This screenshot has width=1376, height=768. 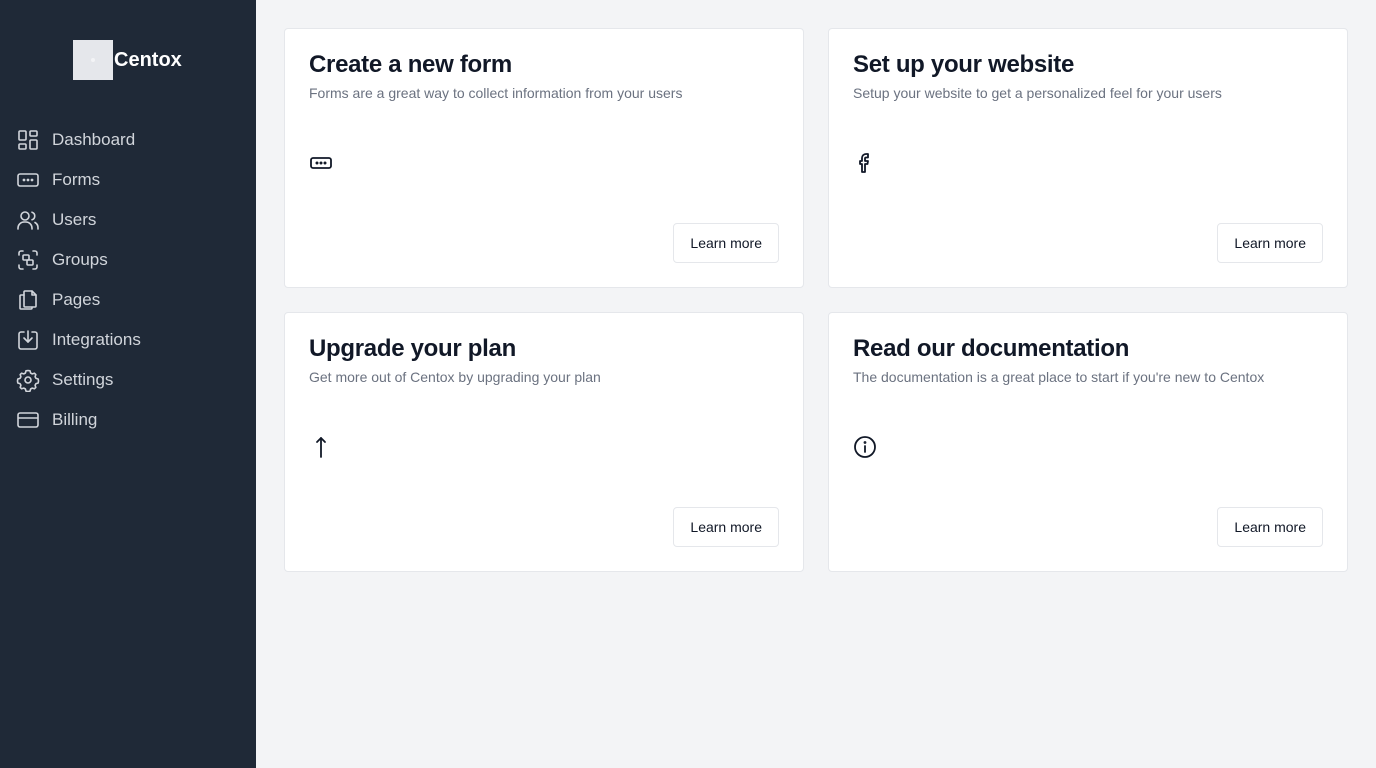 What do you see at coordinates (865, 447) in the screenshot?
I see `info-icon` at bounding box center [865, 447].